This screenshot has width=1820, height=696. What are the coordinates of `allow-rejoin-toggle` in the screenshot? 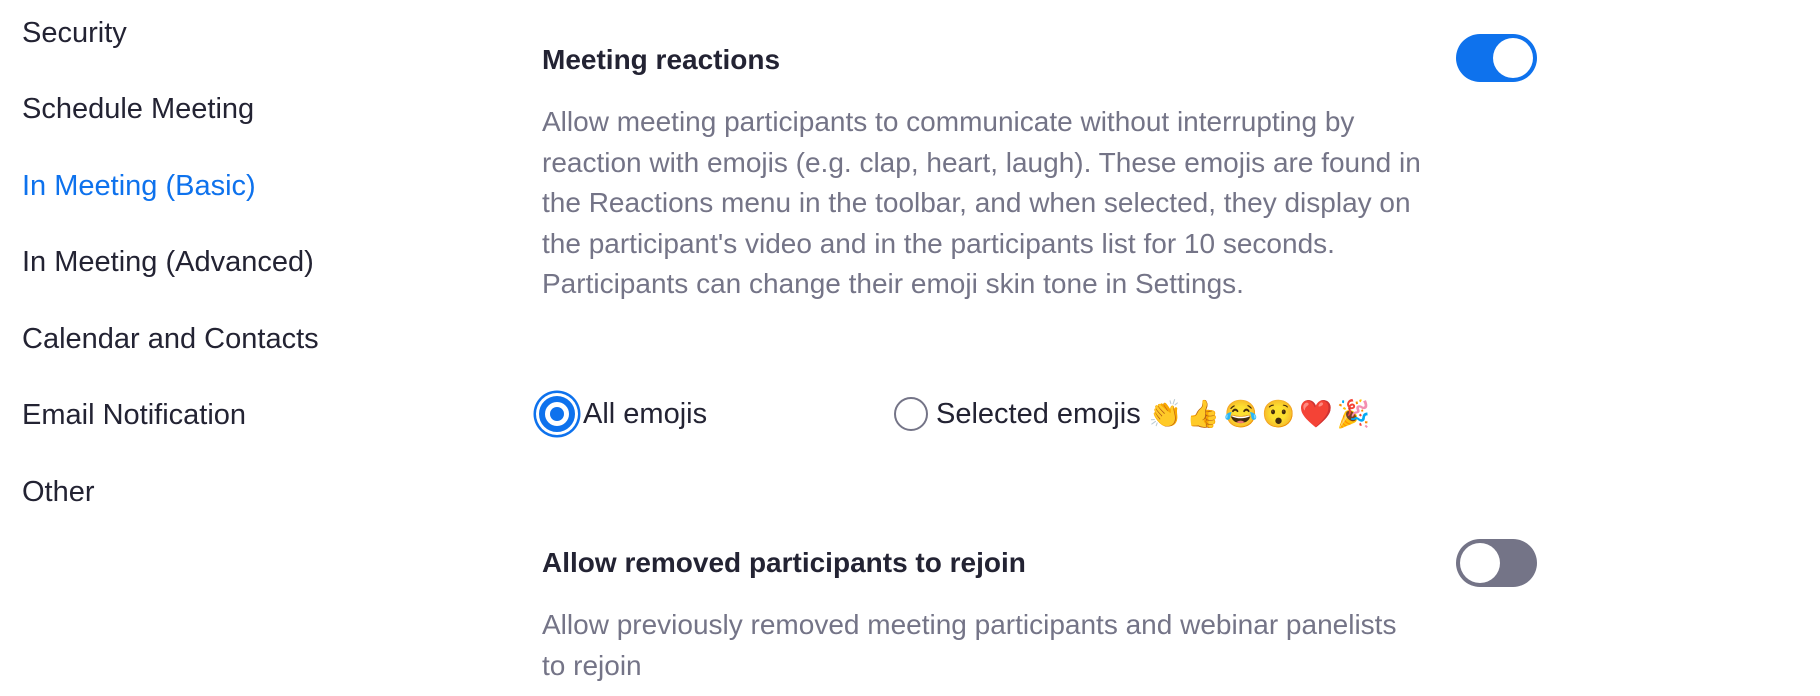 It's located at (1496, 563).